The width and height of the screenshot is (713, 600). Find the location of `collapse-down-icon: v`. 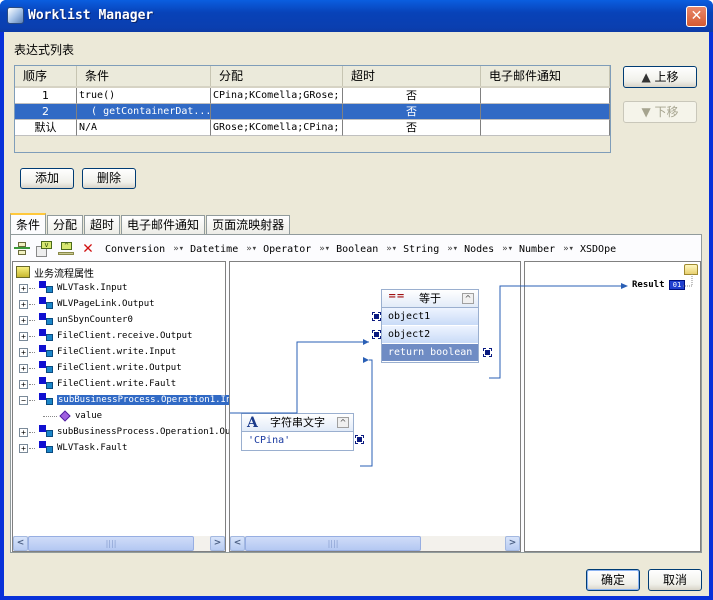

collapse-down-icon: v is located at coordinates (44, 249).